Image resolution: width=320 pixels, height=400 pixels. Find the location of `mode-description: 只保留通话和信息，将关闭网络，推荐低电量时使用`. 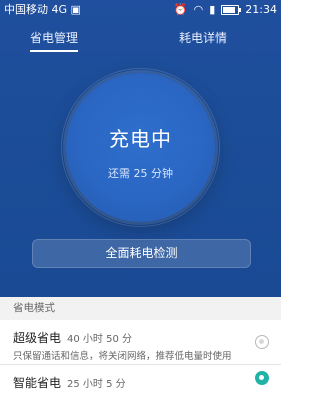

mode-description: 只保留通话和信息，将关闭网络，推荐低电量时使用 is located at coordinates (122, 356).